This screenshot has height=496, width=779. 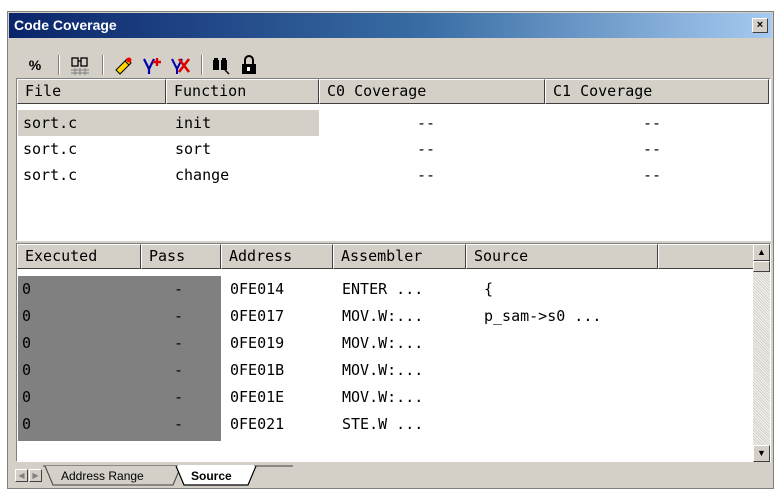 I want to click on tab-bar: ◀ ▶ Address Range Source, so click(x=390, y=476).